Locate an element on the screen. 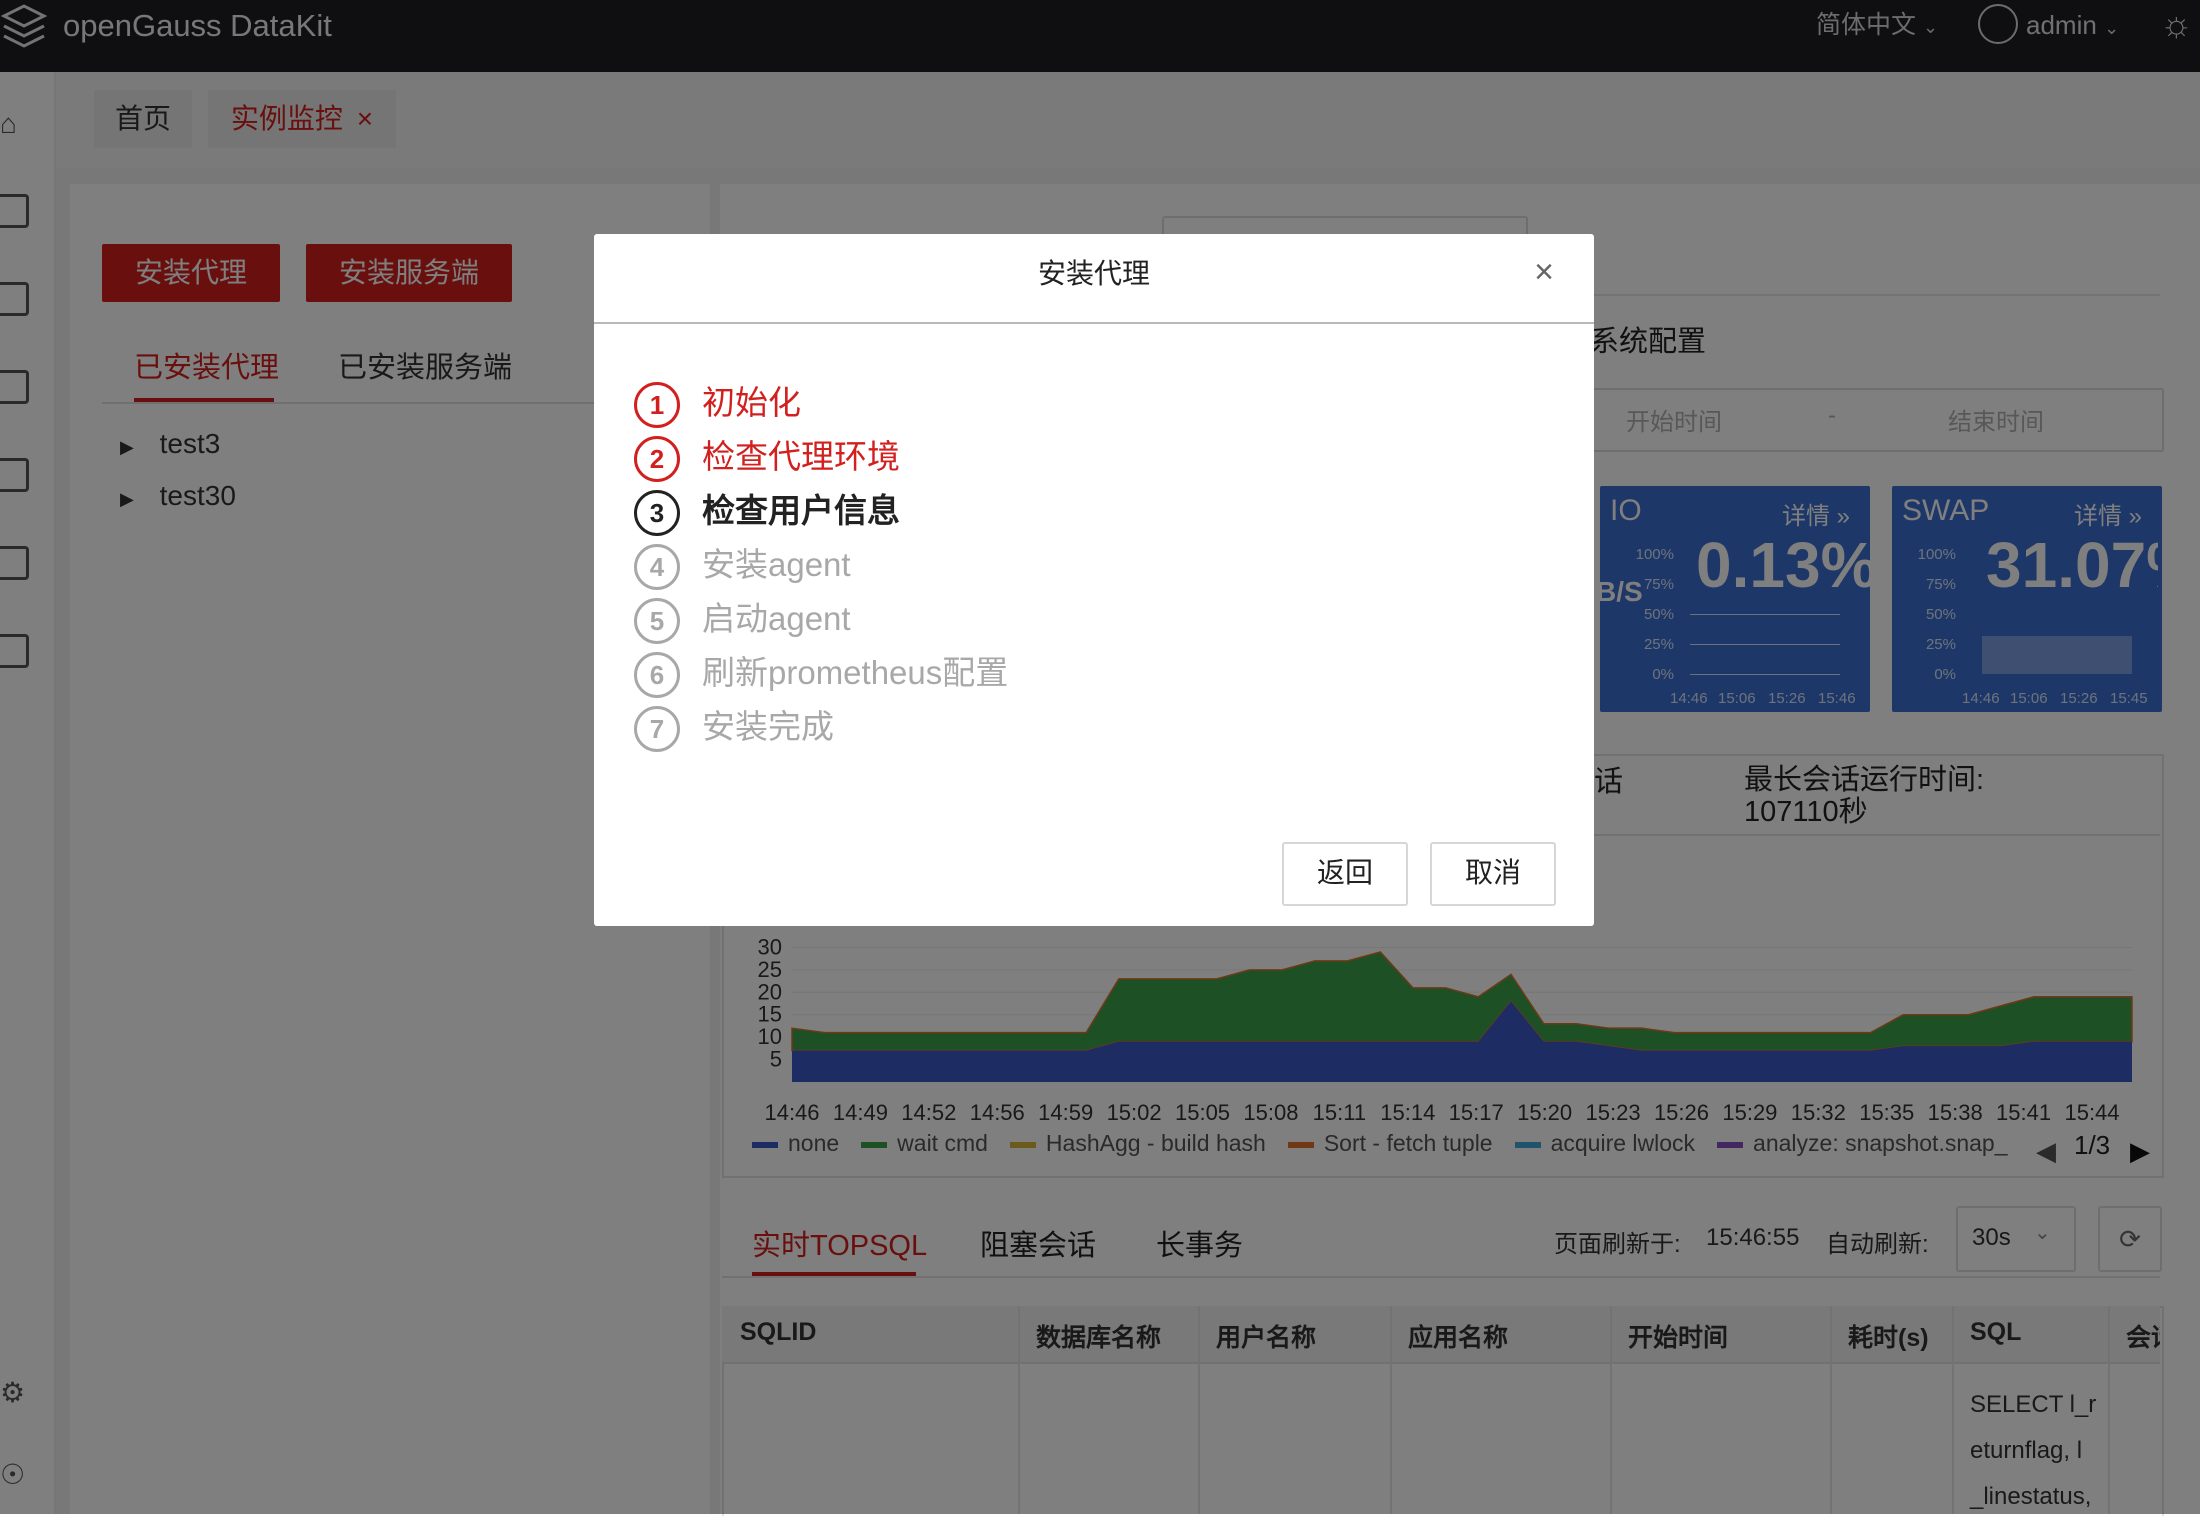  cancel-button: 取消 is located at coordinates (1493, 874).